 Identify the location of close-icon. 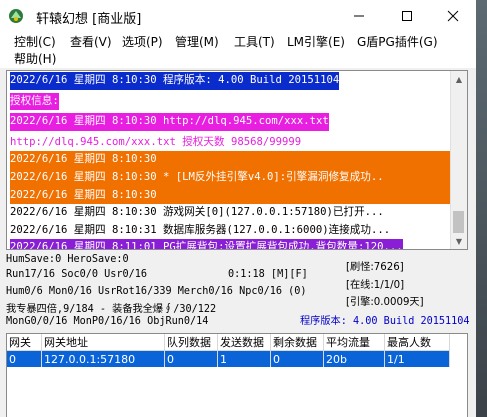
(453, 16).